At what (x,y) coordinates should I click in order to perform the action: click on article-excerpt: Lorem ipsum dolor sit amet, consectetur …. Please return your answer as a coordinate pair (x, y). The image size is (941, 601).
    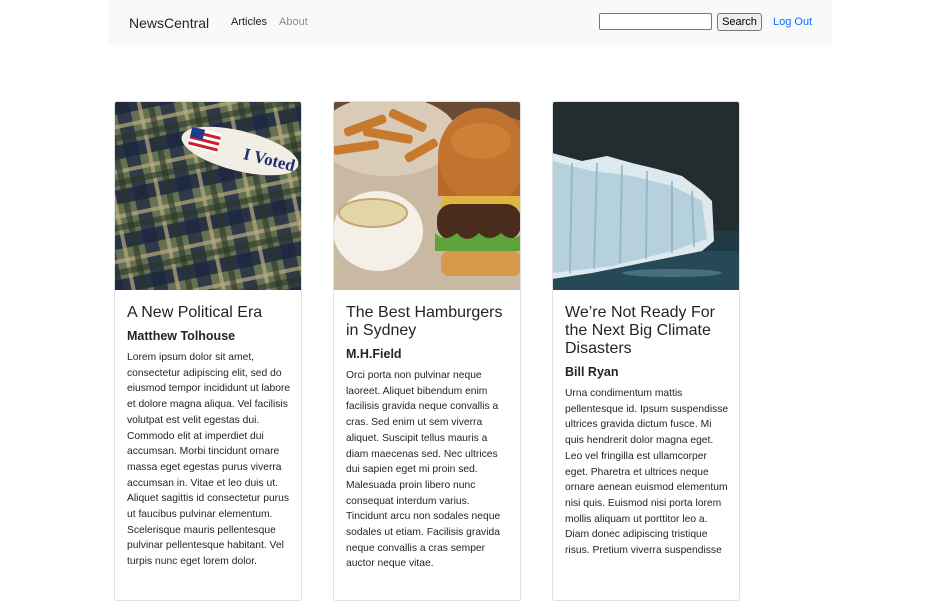
    Looking at the image, I should click on (209, 460).